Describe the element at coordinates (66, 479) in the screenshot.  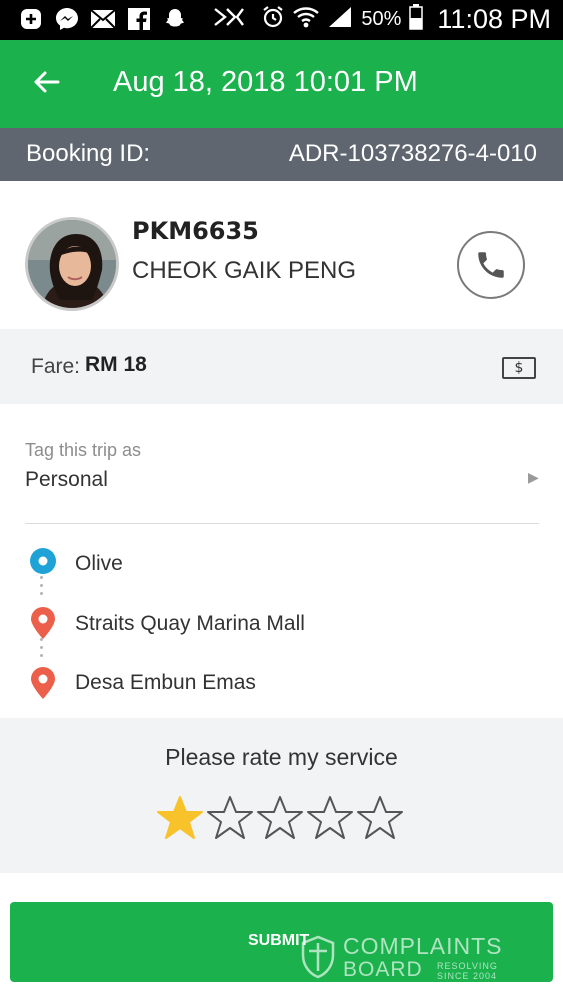
I see `trip-tag-value: Personal` at that location.